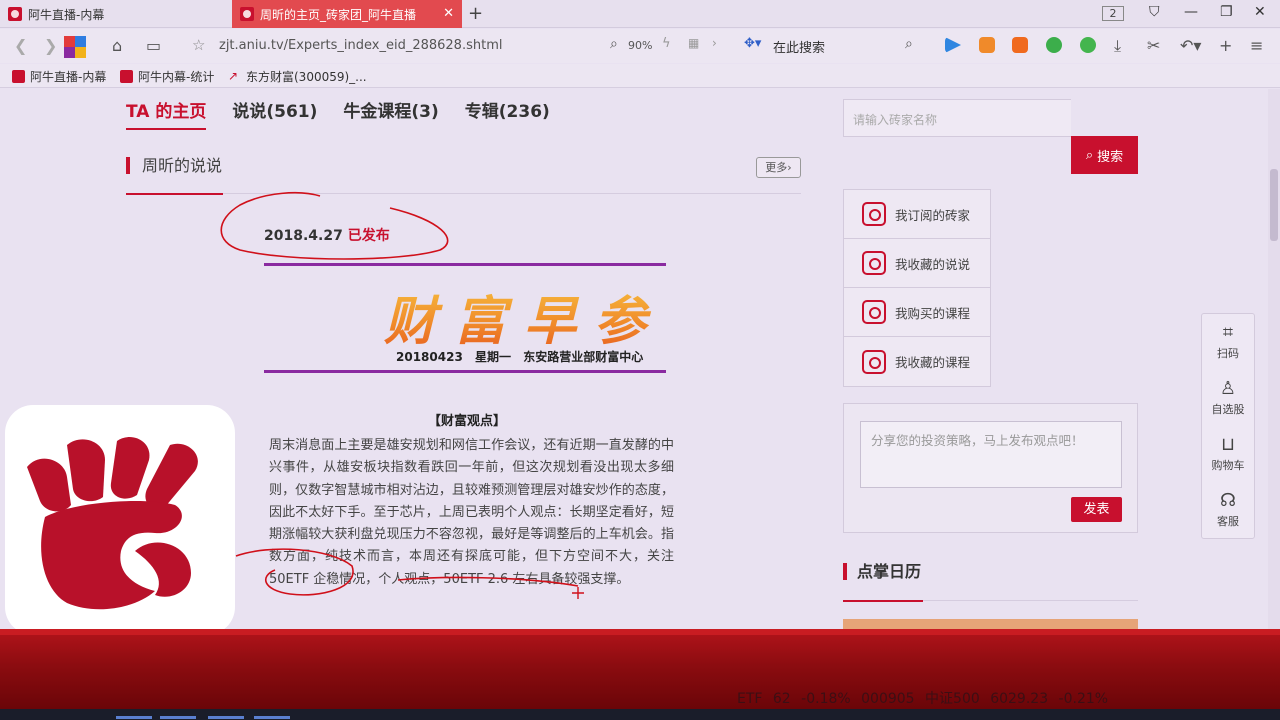  I want to click on post-date: 2018.4.27 已发布, so click(327, 235).